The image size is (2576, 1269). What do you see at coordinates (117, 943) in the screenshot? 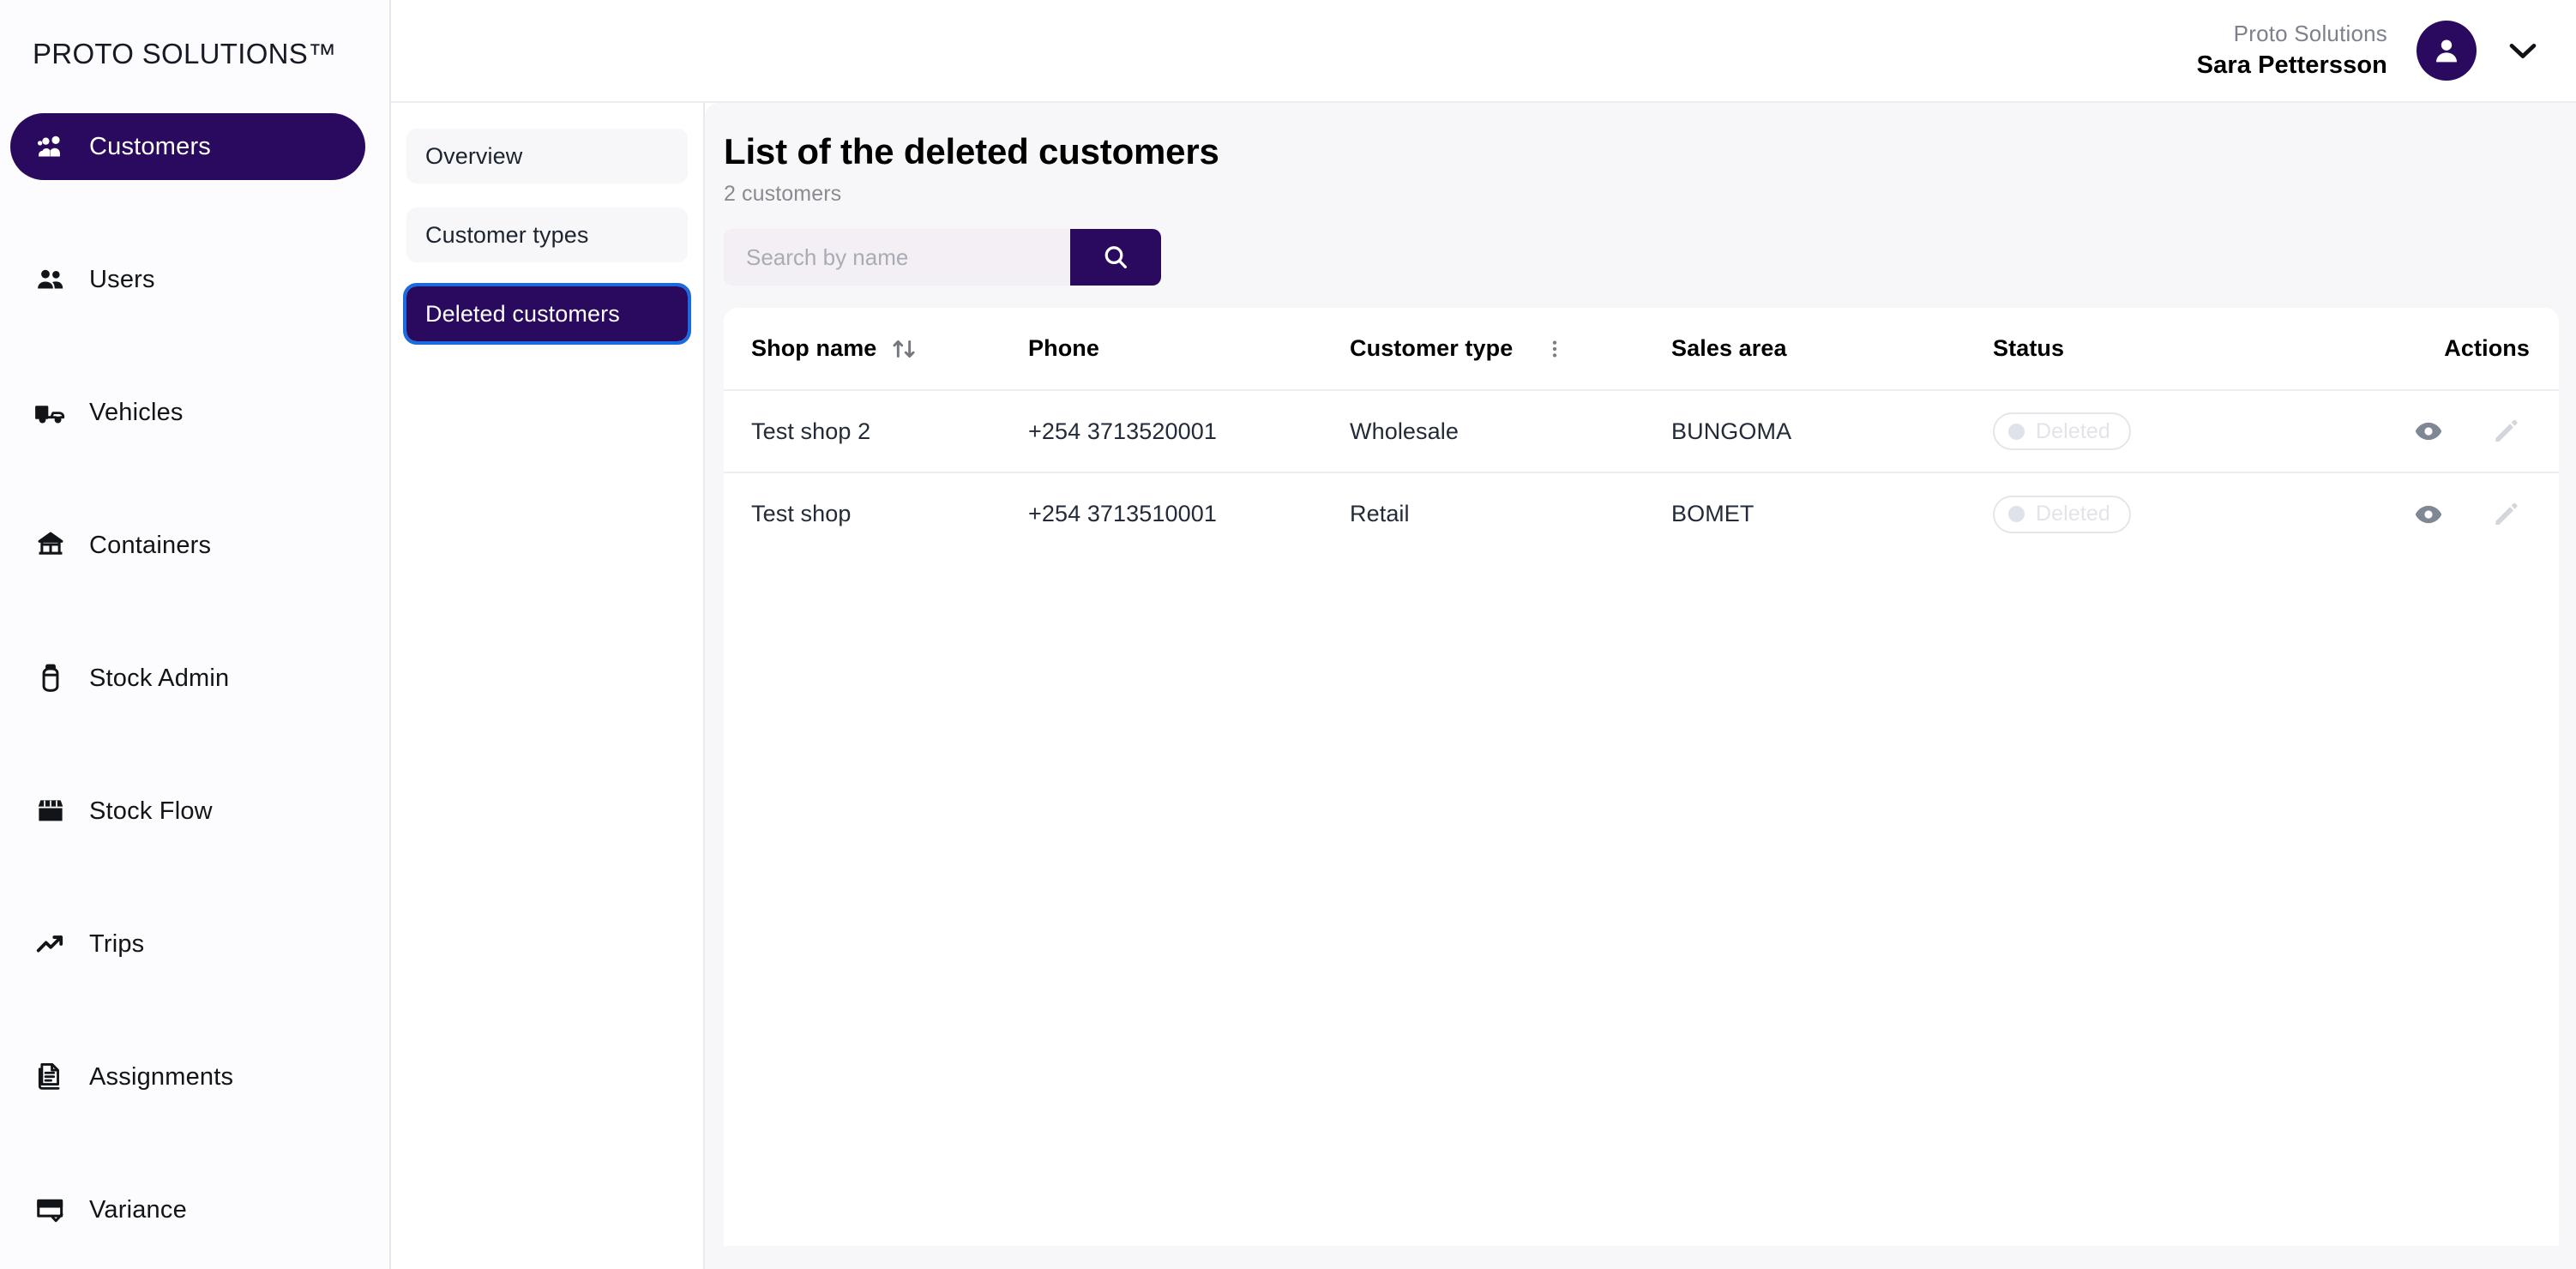
I see `sidebar-item-label: Trips` at bounding box center [117, 943].